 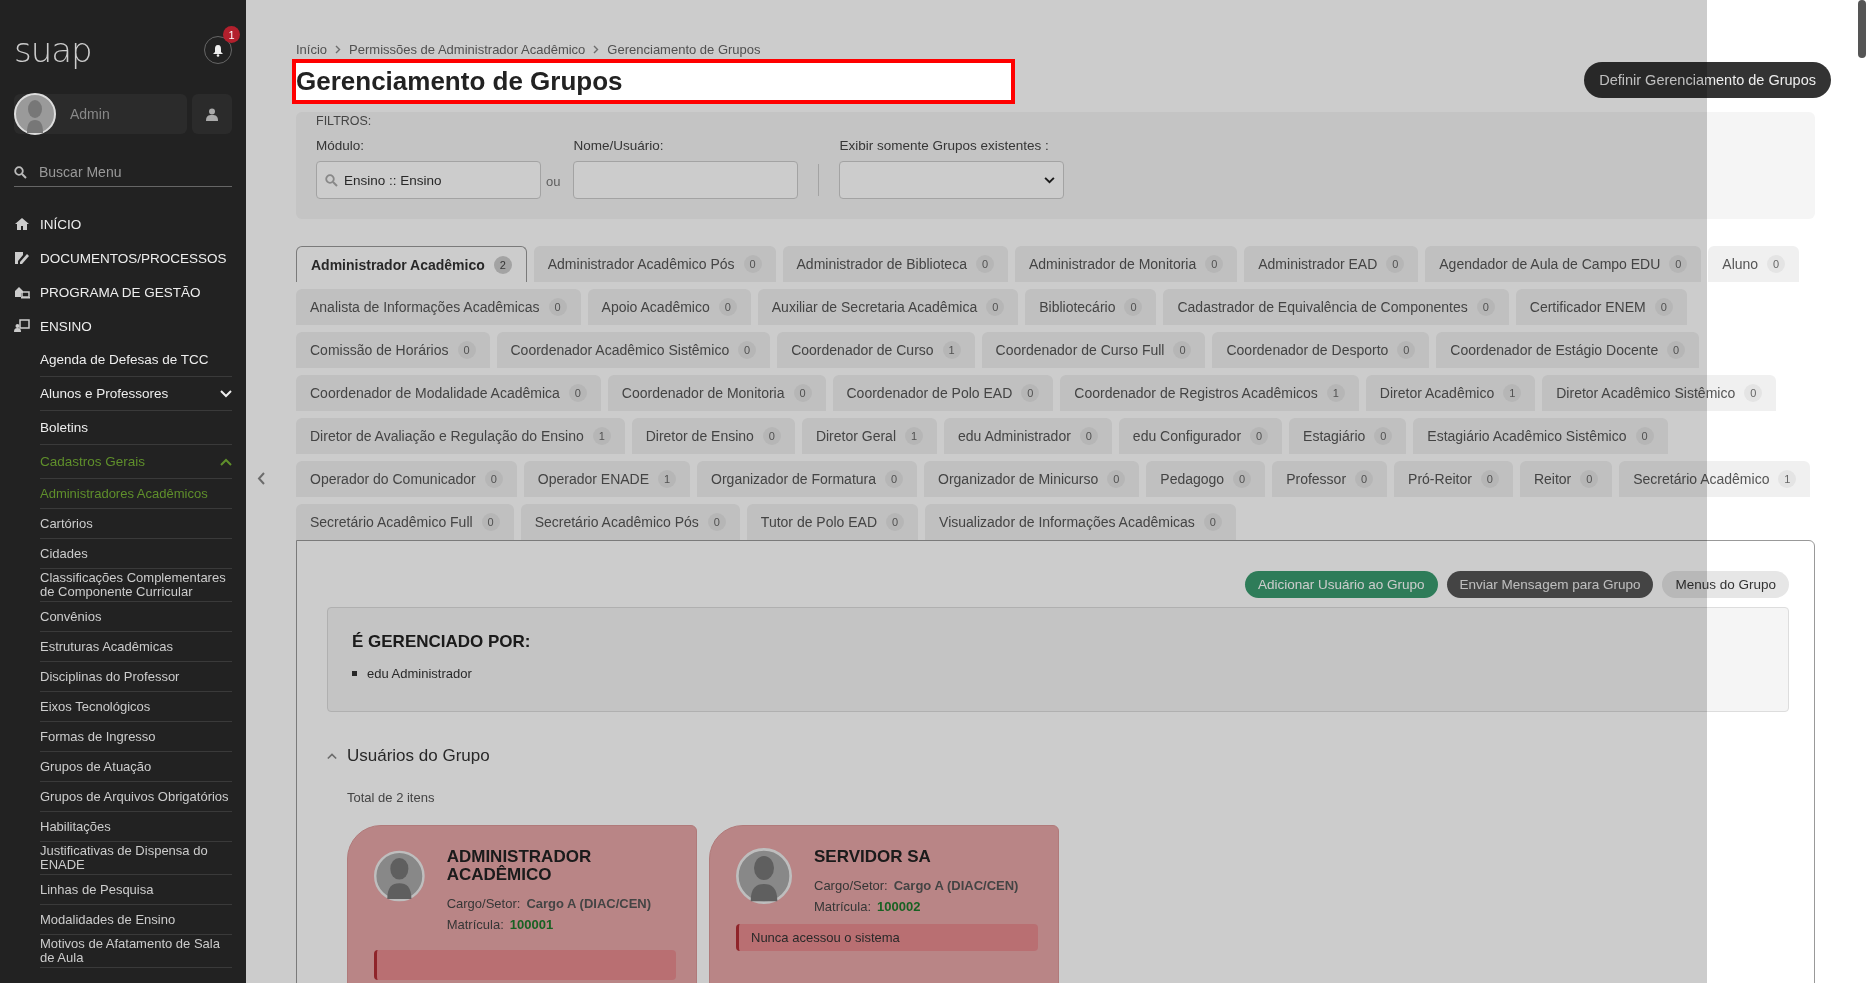 What do you see at coordinates (952, 180) in the screenshot?
I see `select-field` at bounding box center [952, 180].